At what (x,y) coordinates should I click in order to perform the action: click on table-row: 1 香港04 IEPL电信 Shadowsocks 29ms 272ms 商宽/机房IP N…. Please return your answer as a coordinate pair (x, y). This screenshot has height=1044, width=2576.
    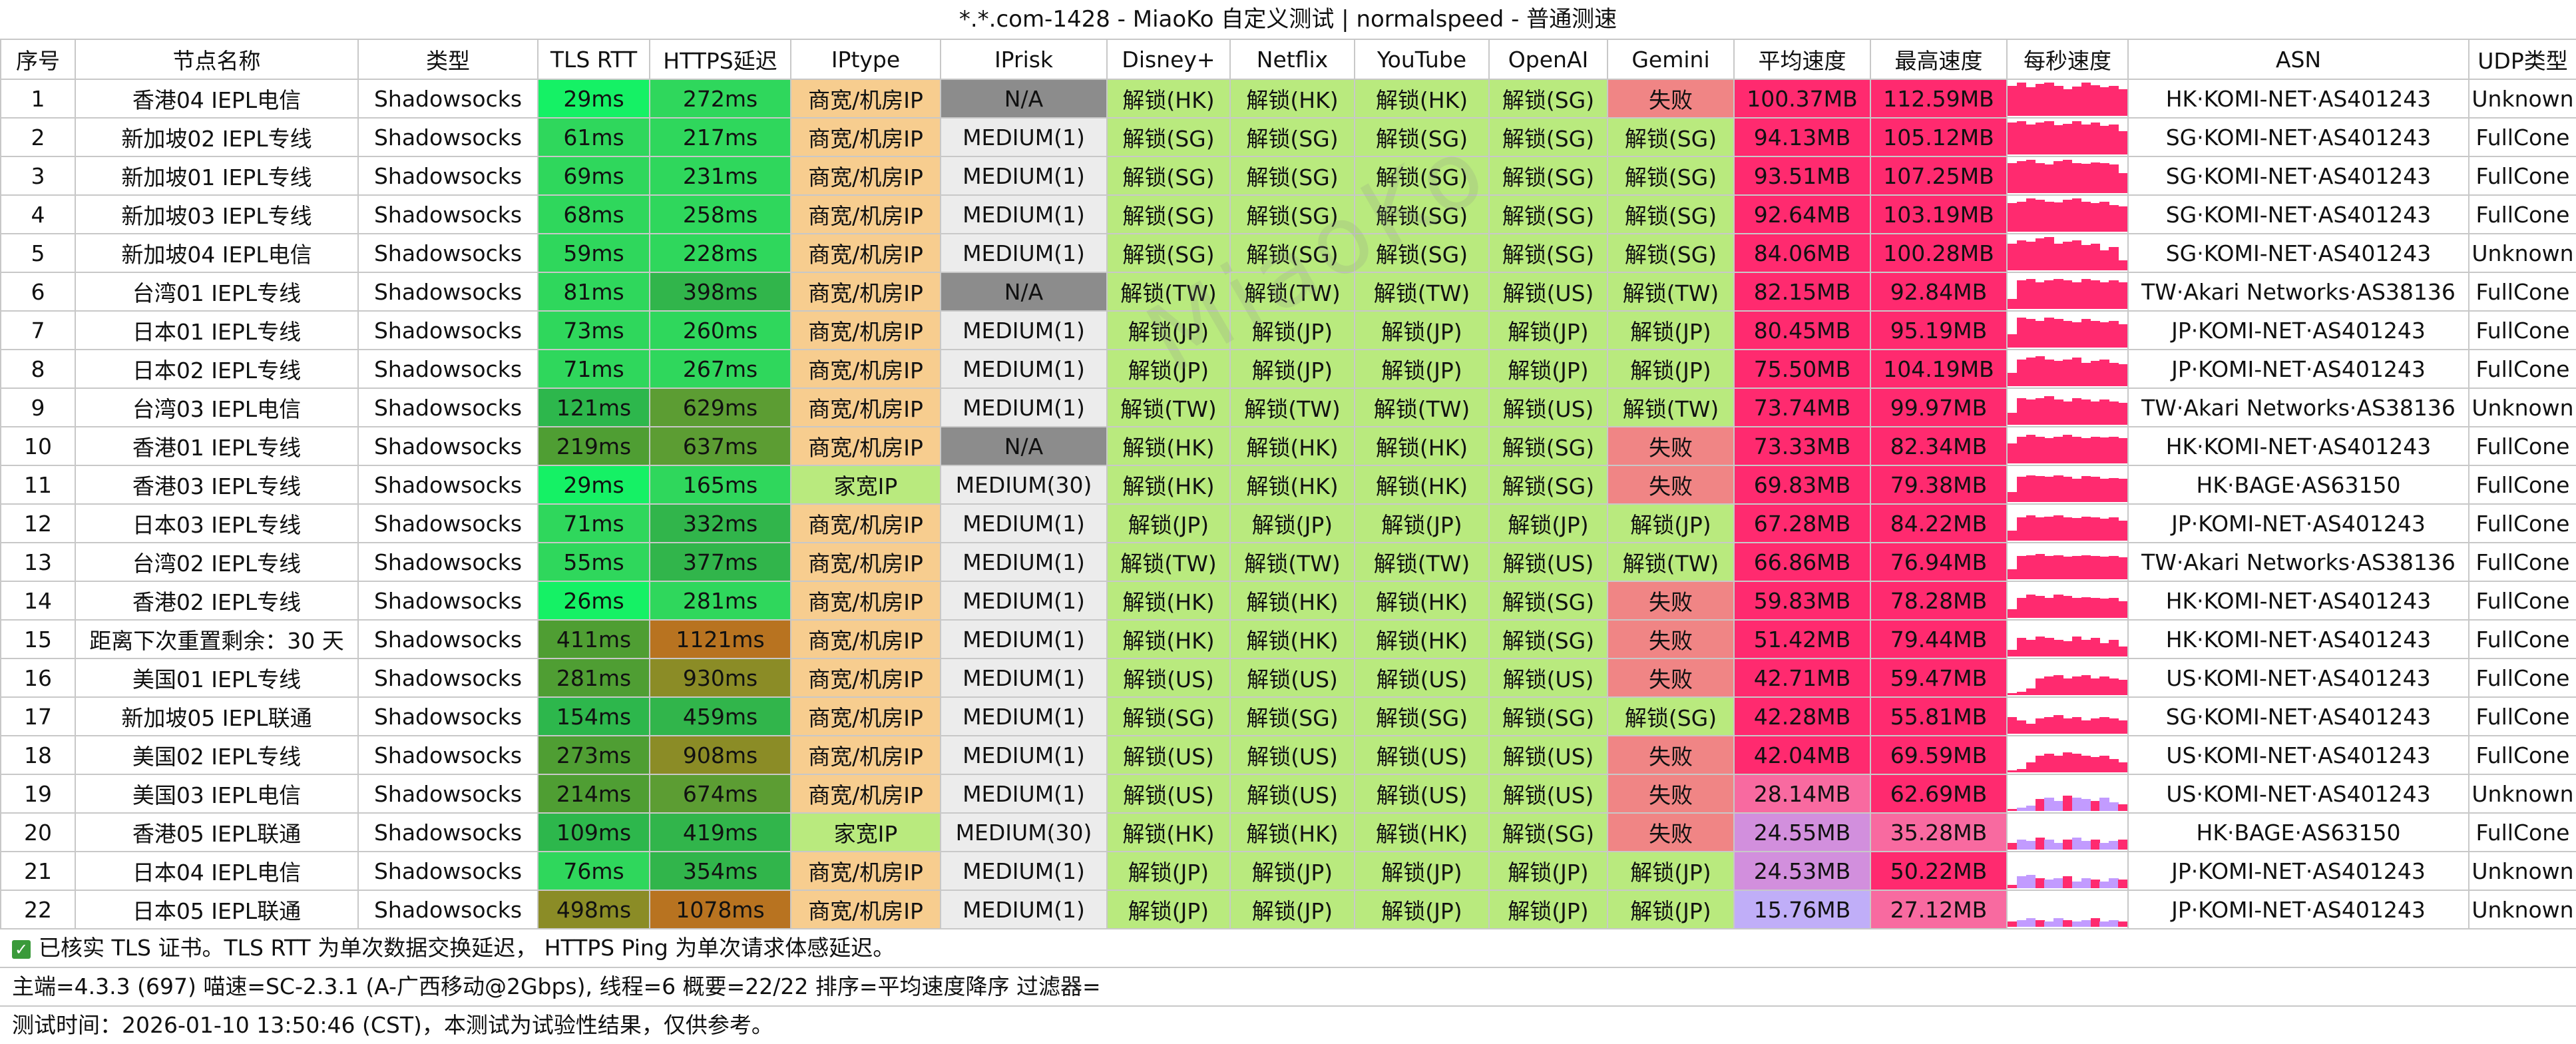
    Looking at the image, I should click on (1288, 99).